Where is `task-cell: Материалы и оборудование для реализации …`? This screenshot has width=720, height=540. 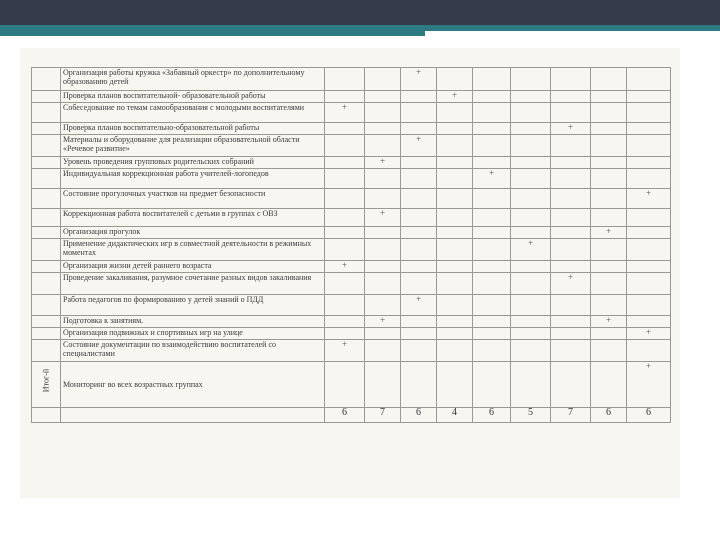 task-cell: Материалы и оборудование для реализации … is located at coordinates (192, 145).